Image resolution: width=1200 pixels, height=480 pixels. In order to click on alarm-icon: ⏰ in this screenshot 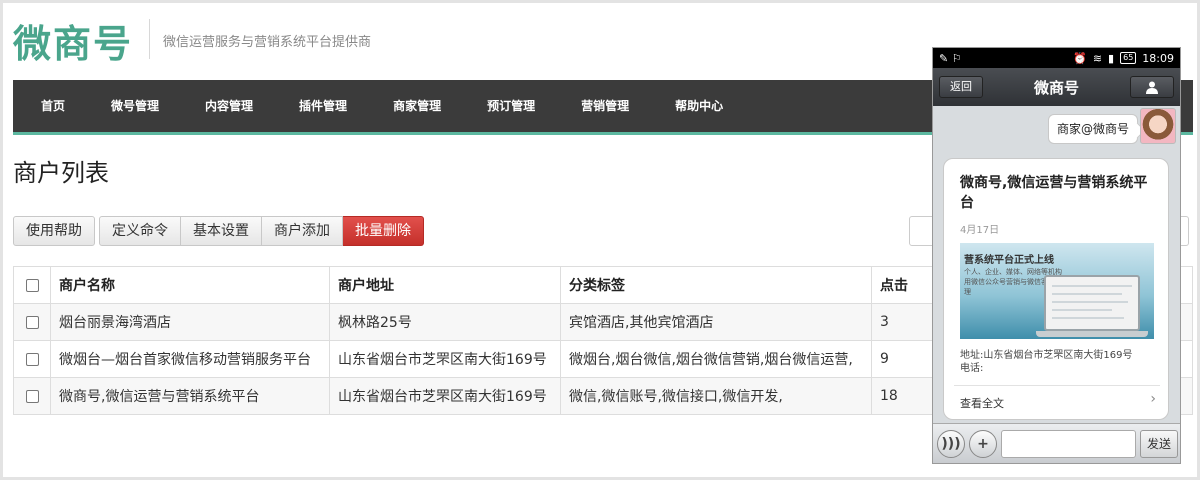, I will do `click(1080, 58)`.